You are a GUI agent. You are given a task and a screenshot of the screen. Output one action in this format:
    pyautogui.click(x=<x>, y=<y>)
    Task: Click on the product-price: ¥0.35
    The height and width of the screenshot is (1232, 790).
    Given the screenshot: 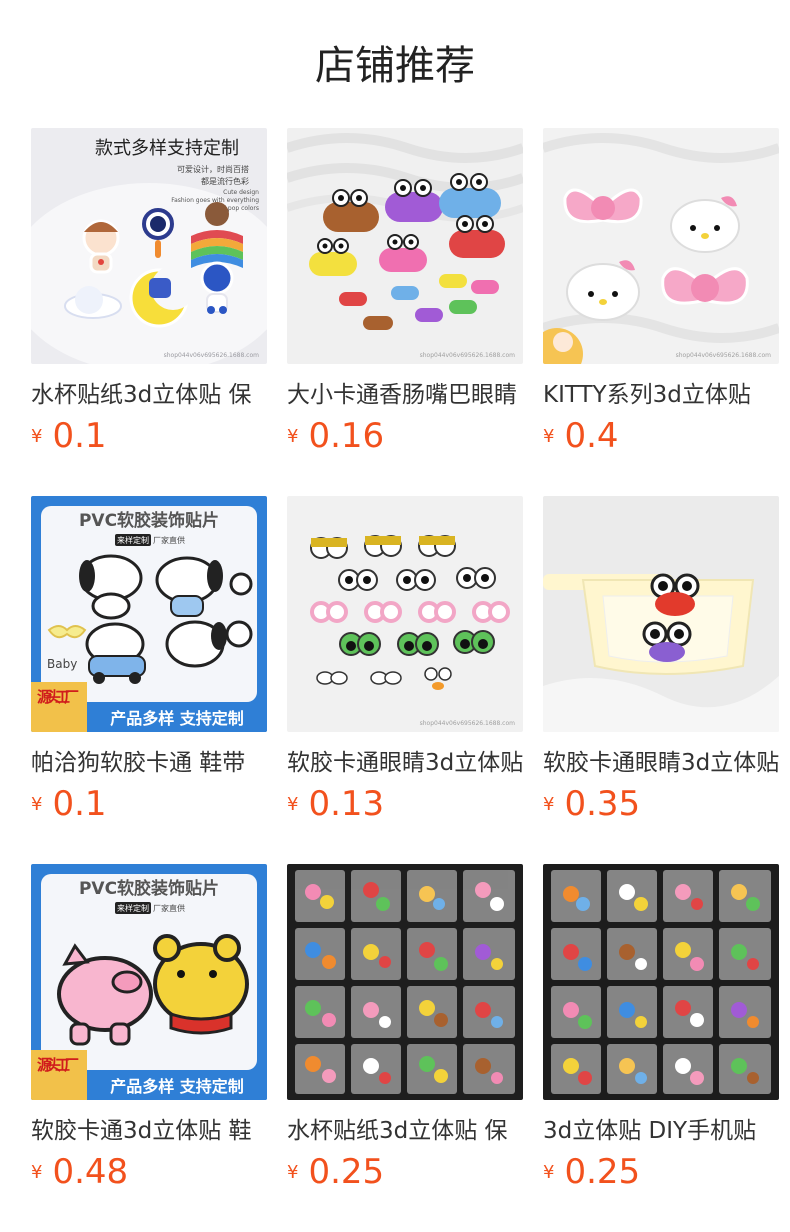 What is the action you would take?
    pyautogui.click(x=591, y=806)
    